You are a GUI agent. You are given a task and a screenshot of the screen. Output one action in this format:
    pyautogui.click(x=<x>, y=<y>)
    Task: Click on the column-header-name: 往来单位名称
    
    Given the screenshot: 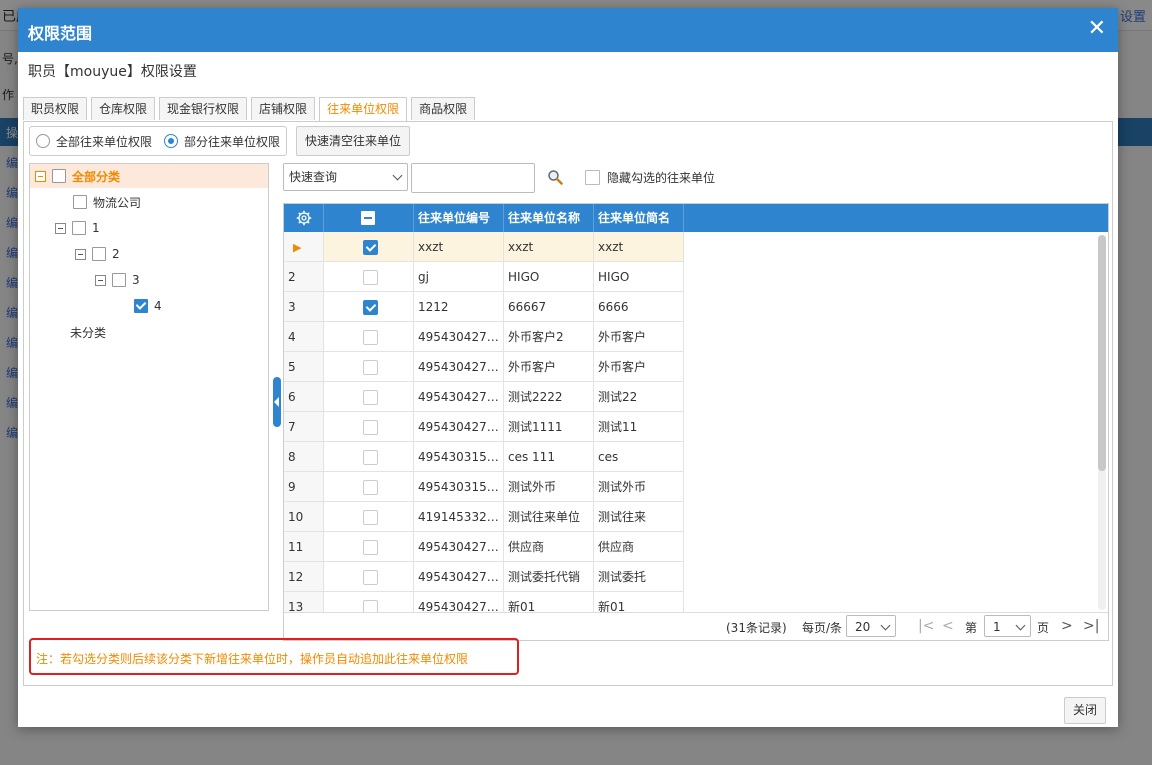 What is the action you would take?
    pyautogui.click(x=549, y=218)
    